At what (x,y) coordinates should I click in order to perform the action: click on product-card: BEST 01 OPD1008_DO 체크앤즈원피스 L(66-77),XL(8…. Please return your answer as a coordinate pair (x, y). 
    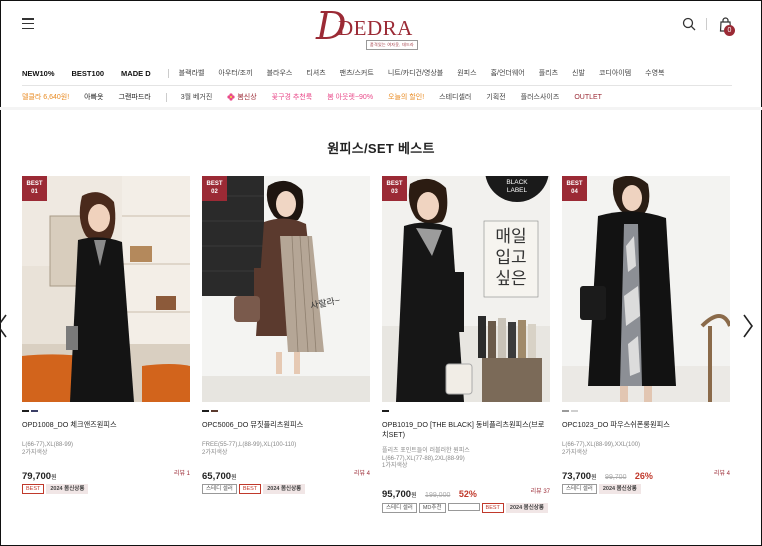
    Looking at the image, I should click on (106, 335).